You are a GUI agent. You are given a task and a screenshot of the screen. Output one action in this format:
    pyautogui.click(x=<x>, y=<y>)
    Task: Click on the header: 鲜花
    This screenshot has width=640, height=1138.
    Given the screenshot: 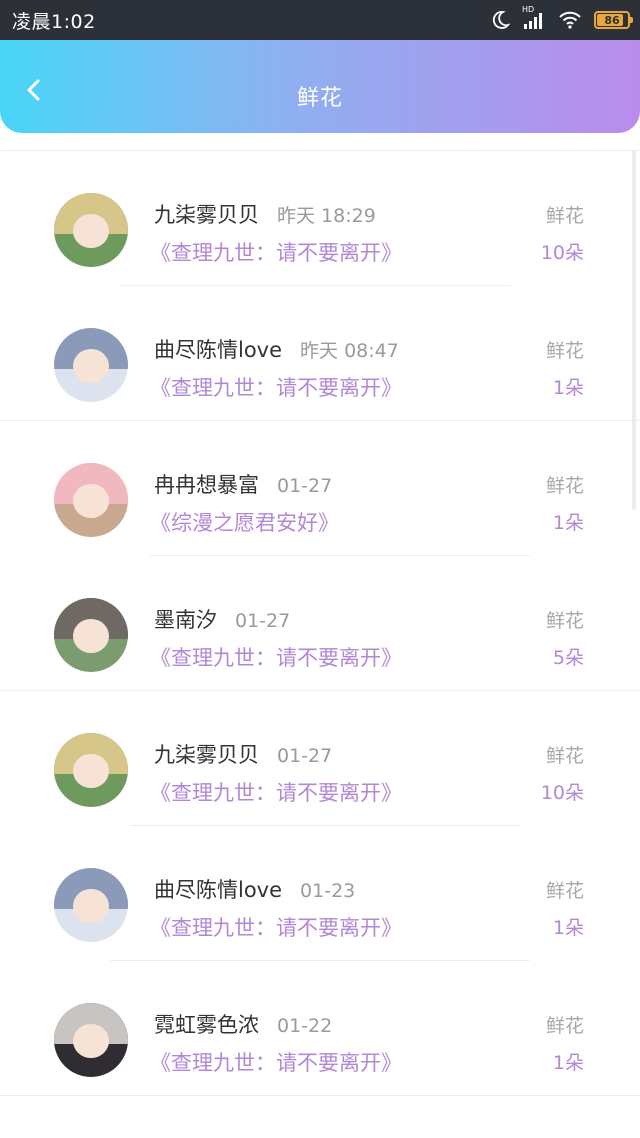 What is the action you would take?
    pyautogui.click(x=320, y=86)
    